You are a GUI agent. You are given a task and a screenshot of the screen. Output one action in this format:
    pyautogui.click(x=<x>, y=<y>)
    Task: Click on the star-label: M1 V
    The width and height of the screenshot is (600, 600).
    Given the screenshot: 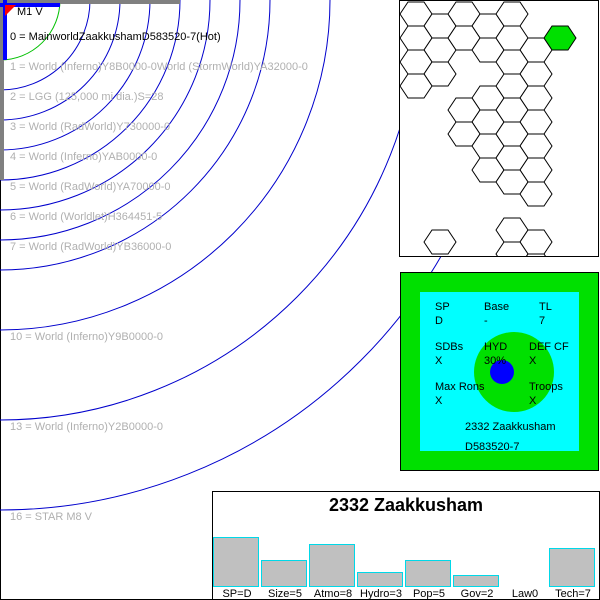 What is the action you would take?
    pyautogui.click(x=30, y=12)
    